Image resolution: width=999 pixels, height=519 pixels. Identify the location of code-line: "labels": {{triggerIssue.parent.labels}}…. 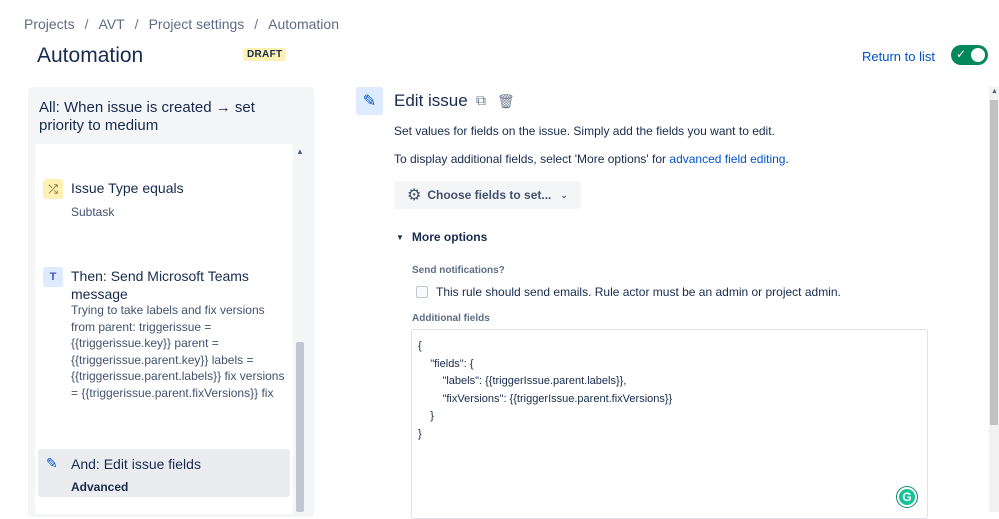
(522, 381).